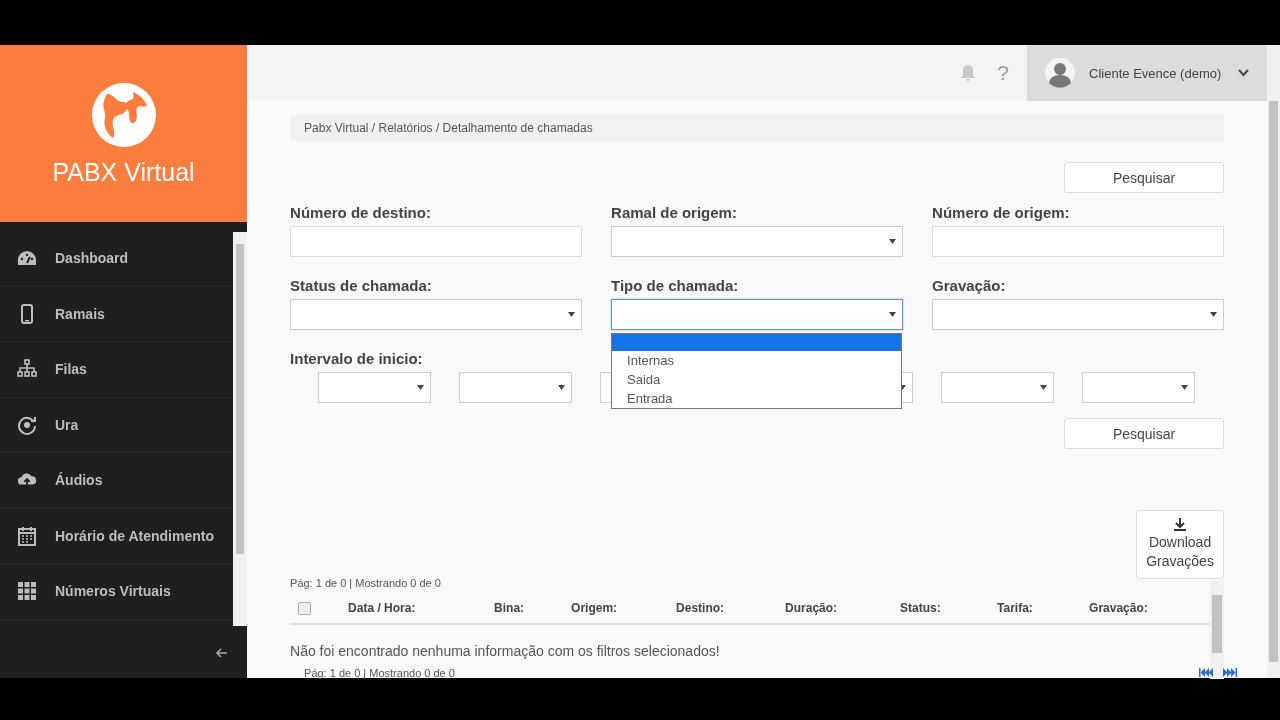  I want to click on sidebar-label: Números Virtuais, so click(113, 591).